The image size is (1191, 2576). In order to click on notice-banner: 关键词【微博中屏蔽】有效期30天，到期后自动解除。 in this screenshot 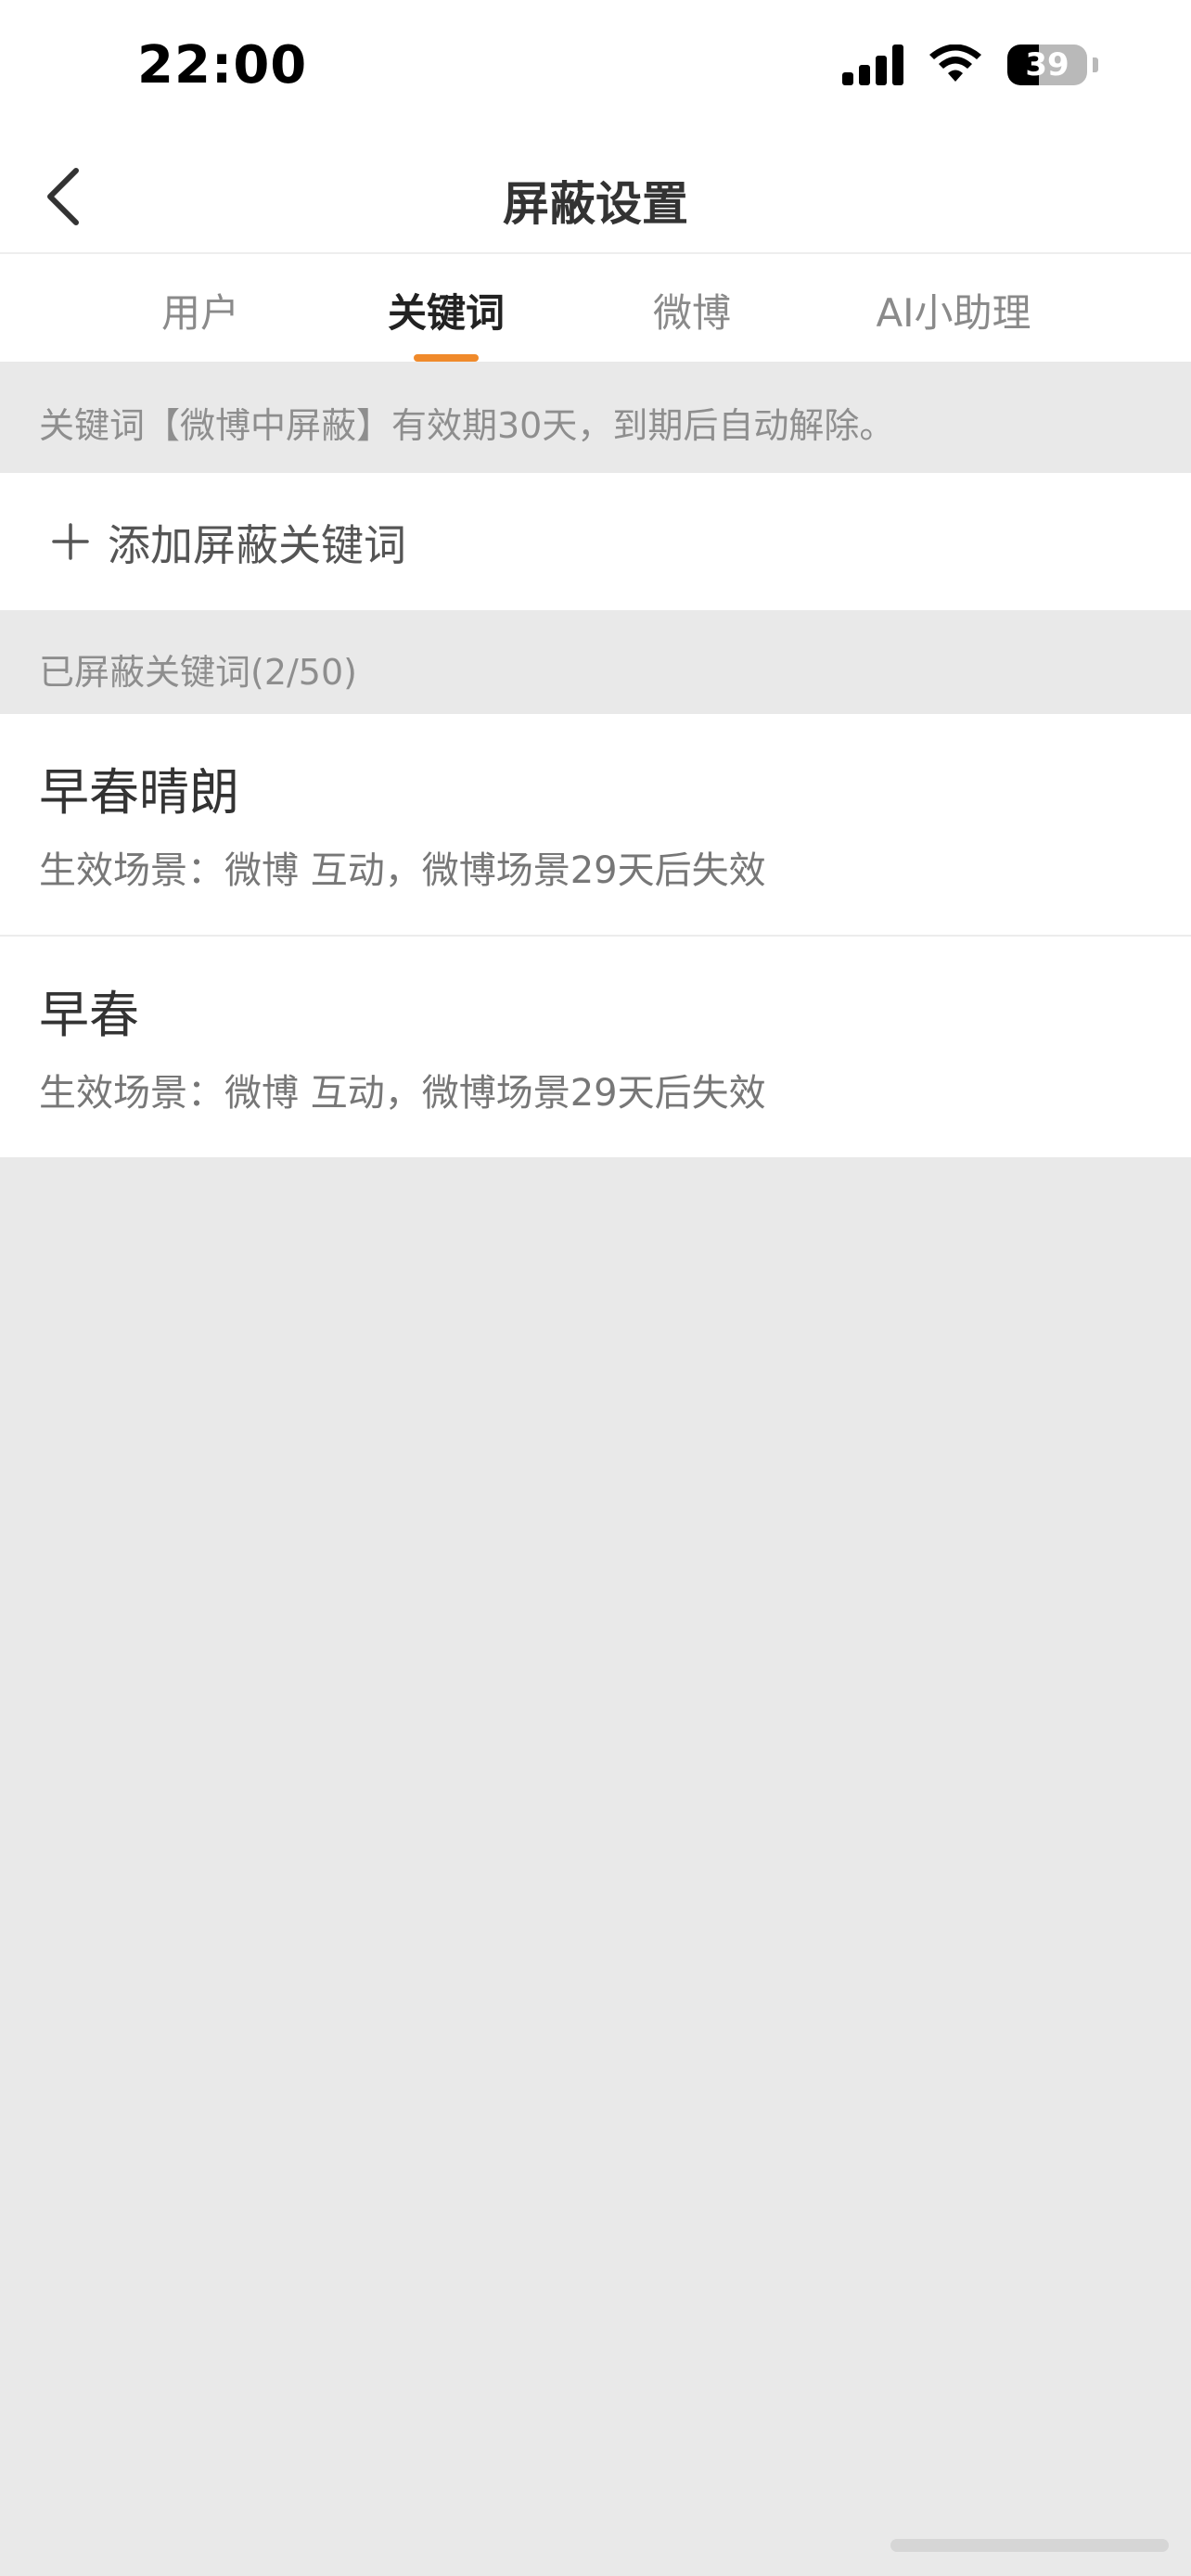, I will do `click(595, 418)`.